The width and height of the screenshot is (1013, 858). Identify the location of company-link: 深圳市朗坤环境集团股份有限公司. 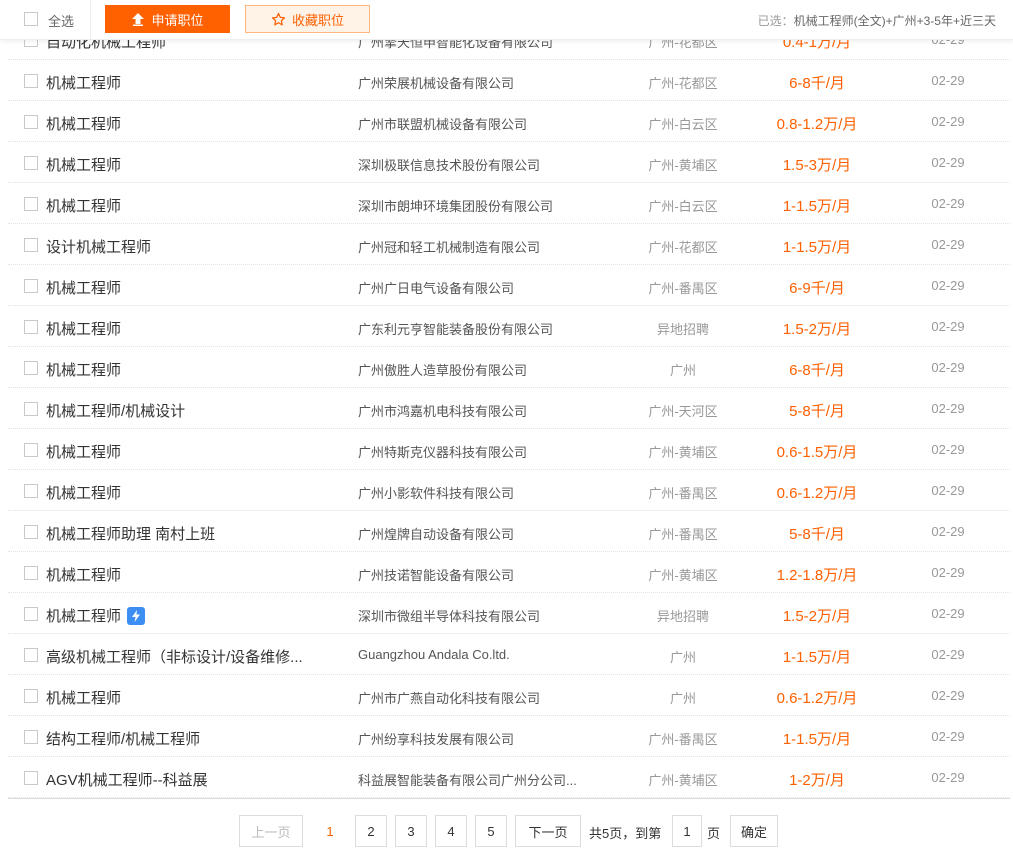
(455, 205).